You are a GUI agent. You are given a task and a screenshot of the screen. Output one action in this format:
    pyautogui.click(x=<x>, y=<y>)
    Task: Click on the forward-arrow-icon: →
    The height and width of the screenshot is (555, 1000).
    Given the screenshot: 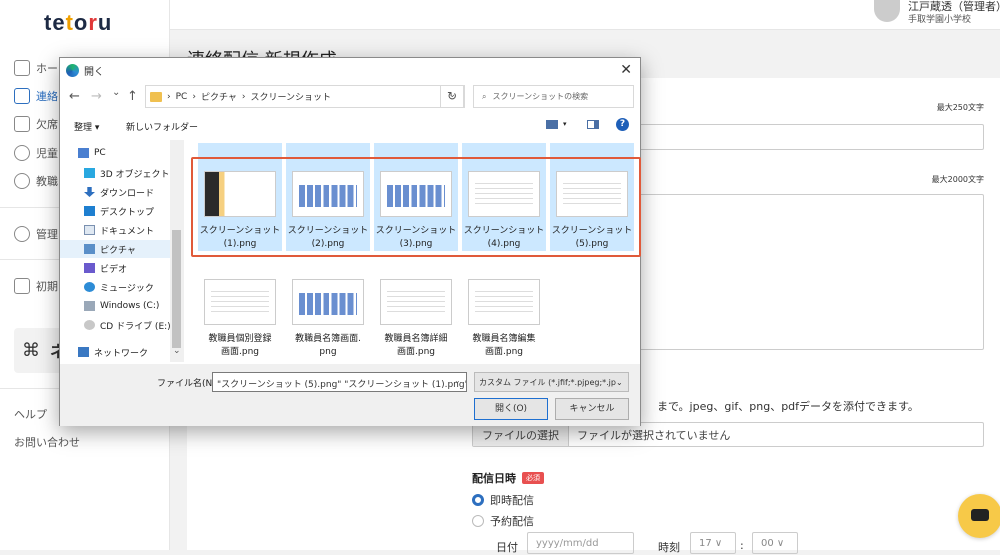 What is the action you would take?
    pyautogui.click(x=96, y=96)
    